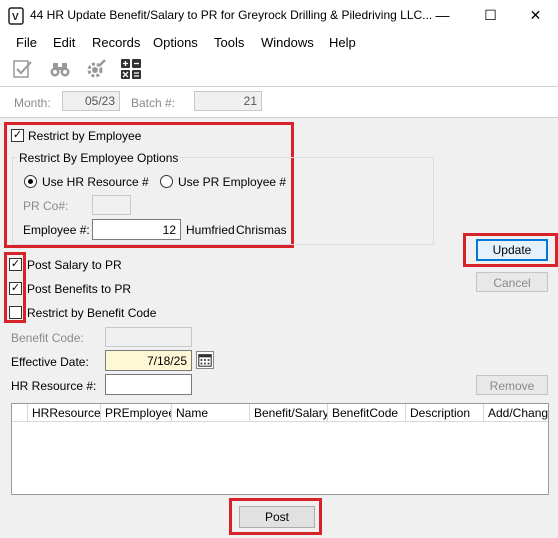  Describe the element at coordinates (166, 181) in the screenshot. I see `use-pr-employee-radio` at that location.